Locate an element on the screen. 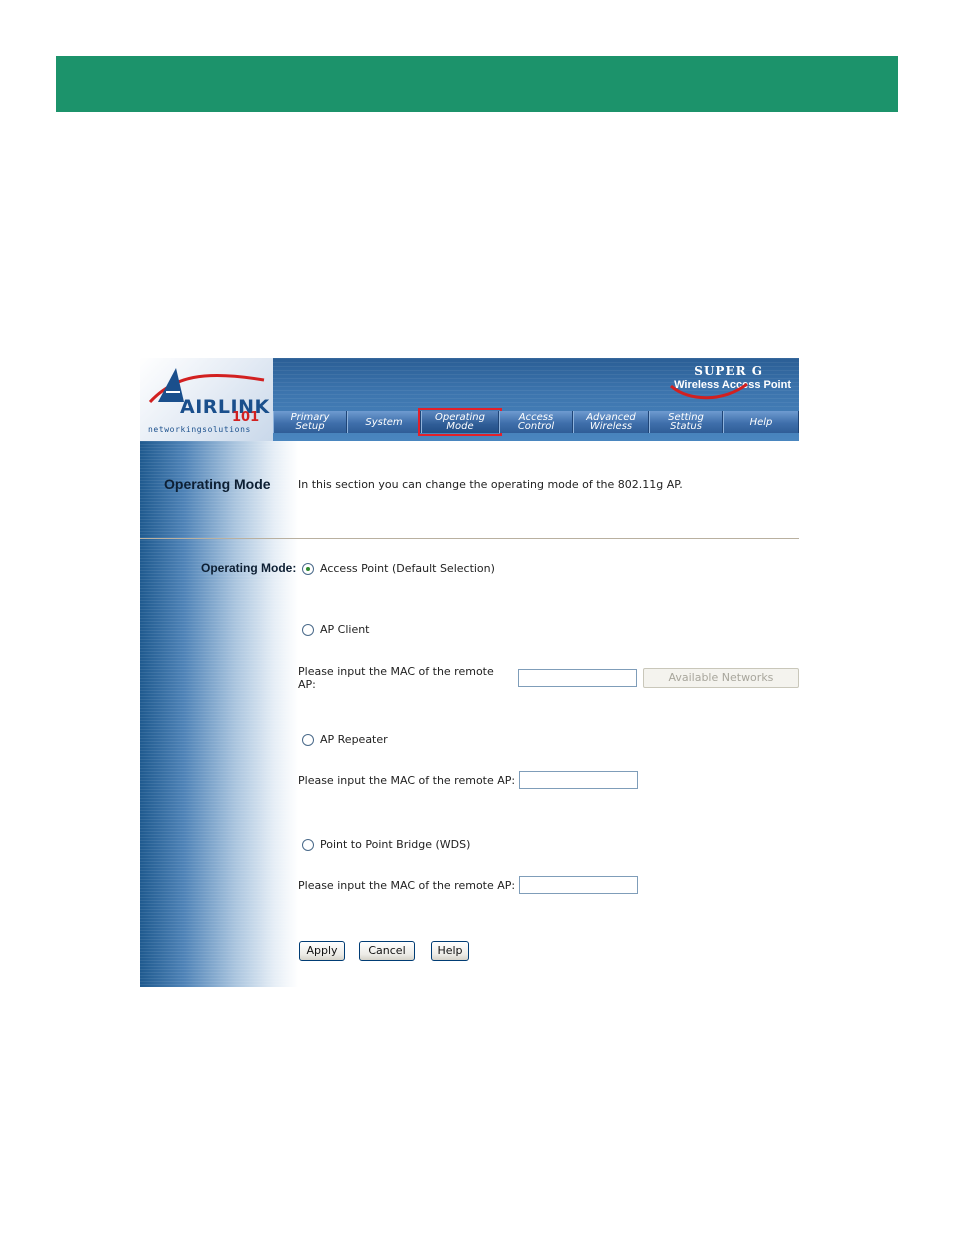  form-buttons: Apply Cancel Help is located at coordinates (384, 951).